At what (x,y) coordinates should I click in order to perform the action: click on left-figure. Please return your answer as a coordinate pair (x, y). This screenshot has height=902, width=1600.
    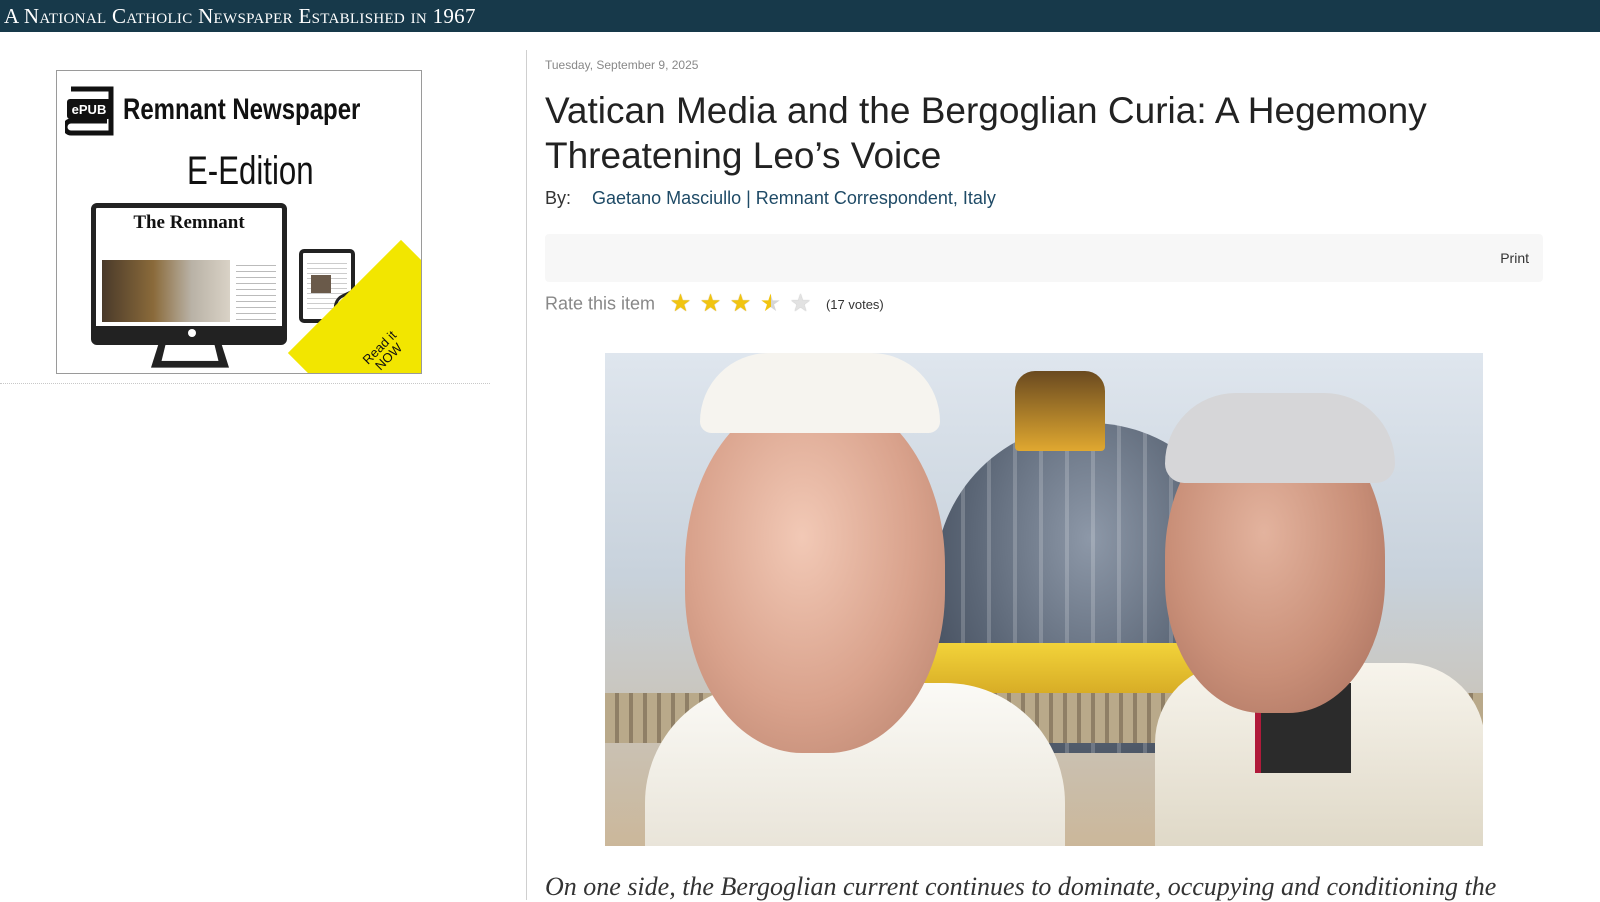
    Looking at the image, I should click on (855, 599).